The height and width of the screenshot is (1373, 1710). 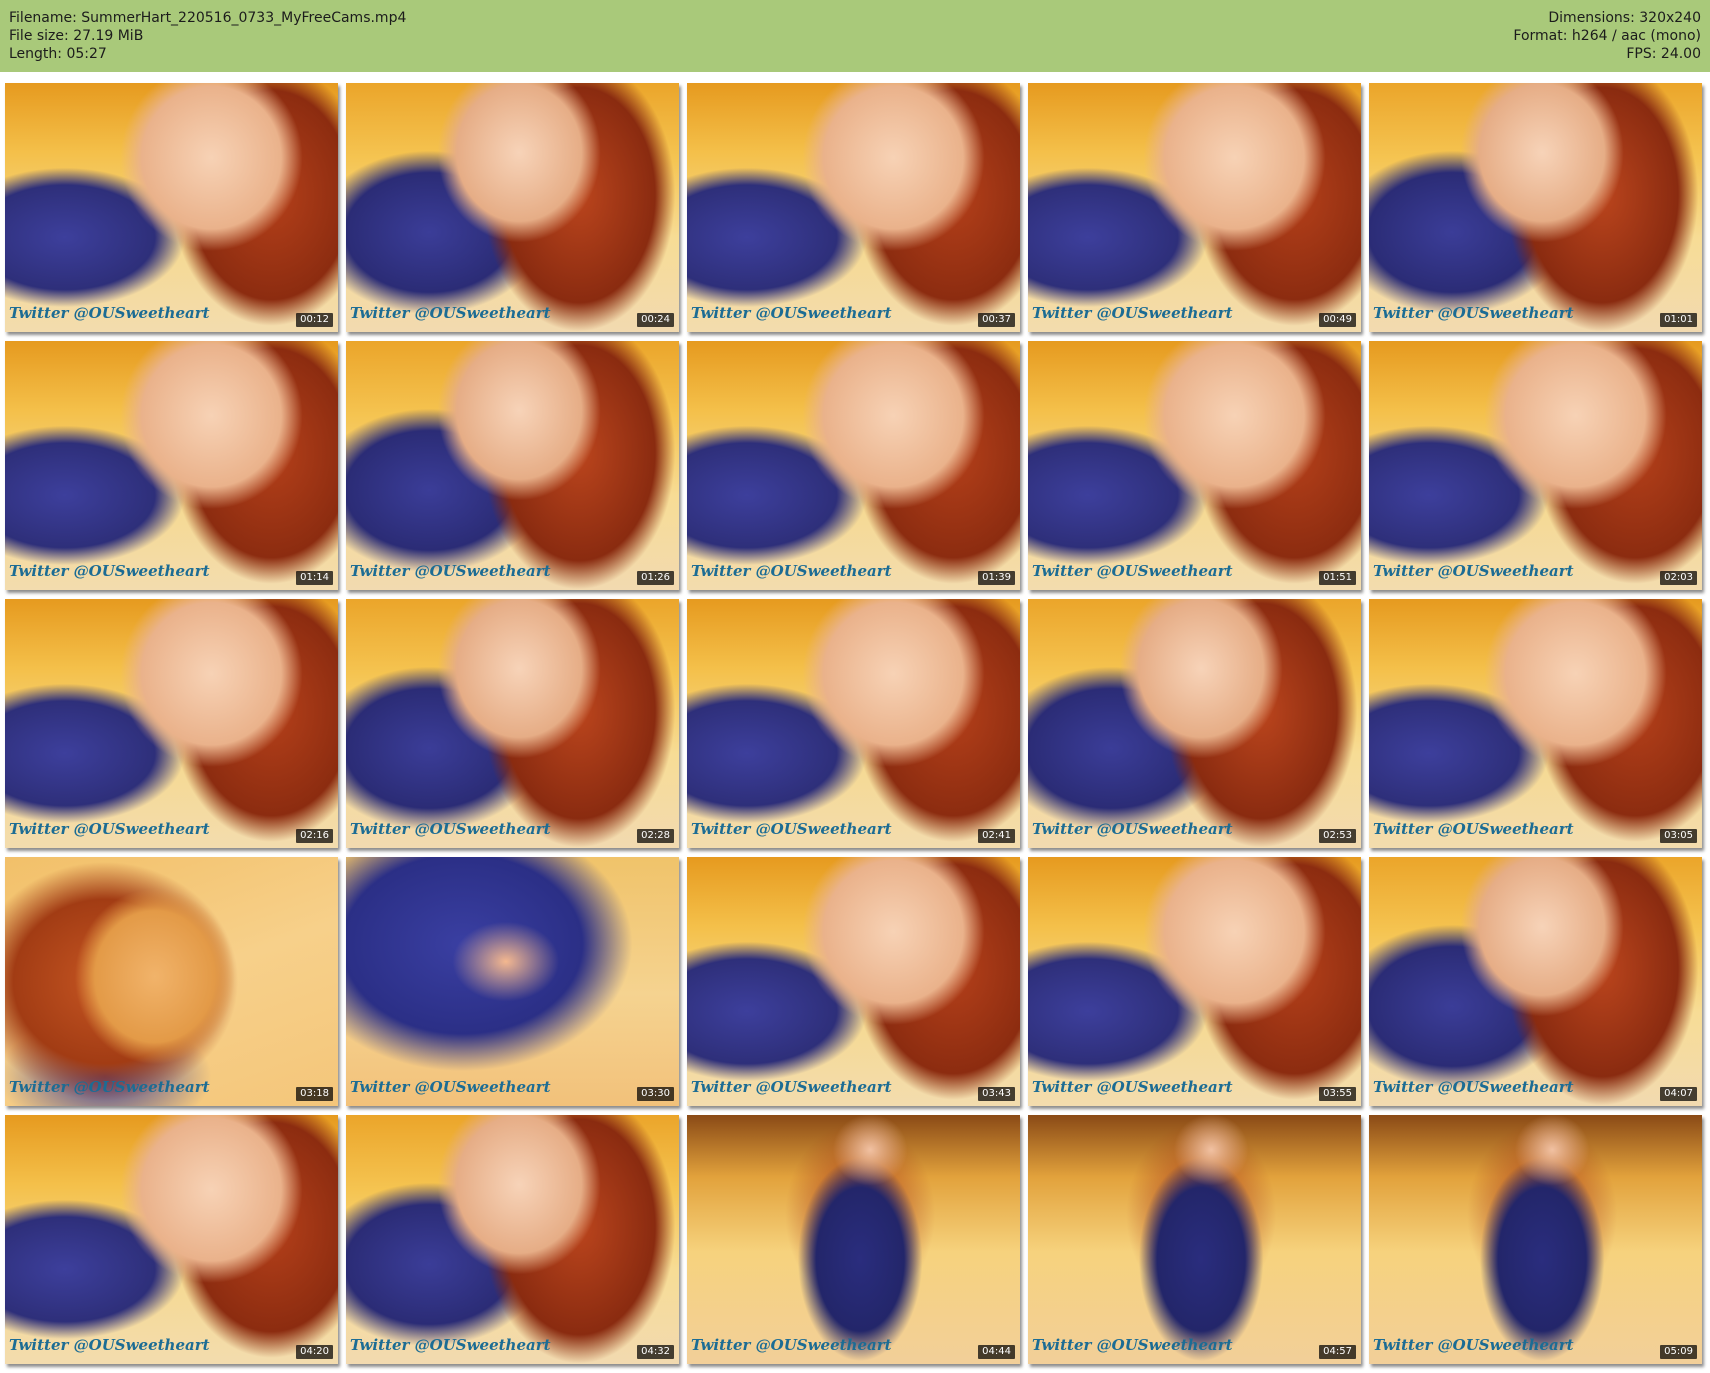 I want to click on timestamp-badge: 04:32, so click(x=655, y=1352).